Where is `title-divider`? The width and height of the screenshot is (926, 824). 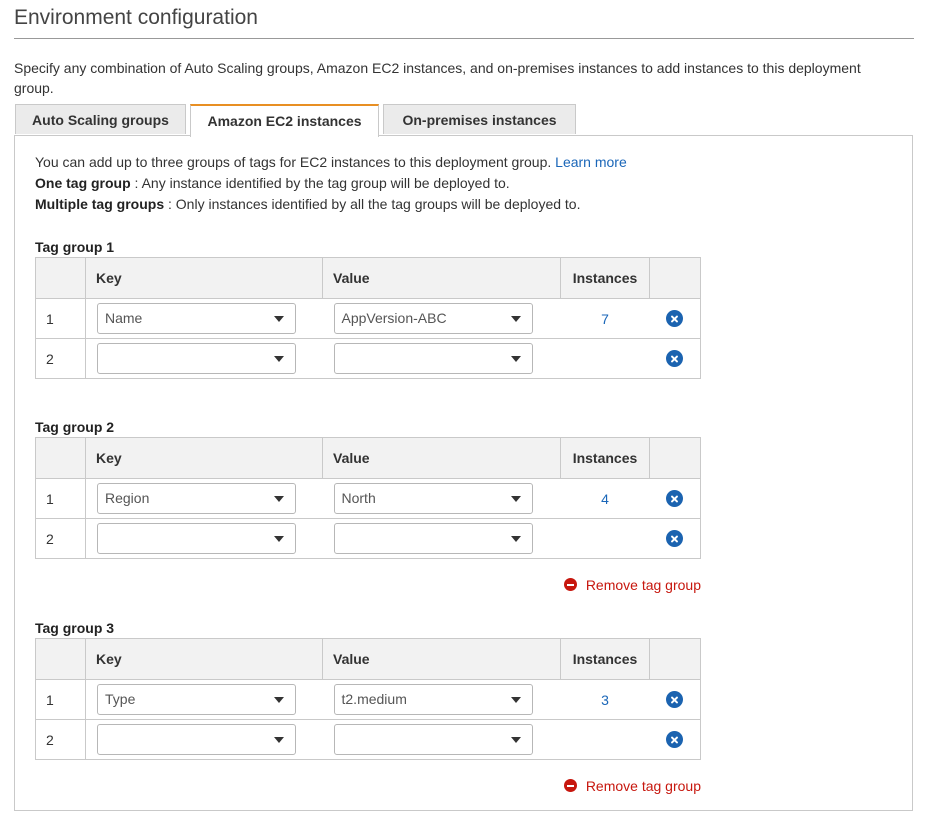
title-divider is located at coordinates (464, 38).